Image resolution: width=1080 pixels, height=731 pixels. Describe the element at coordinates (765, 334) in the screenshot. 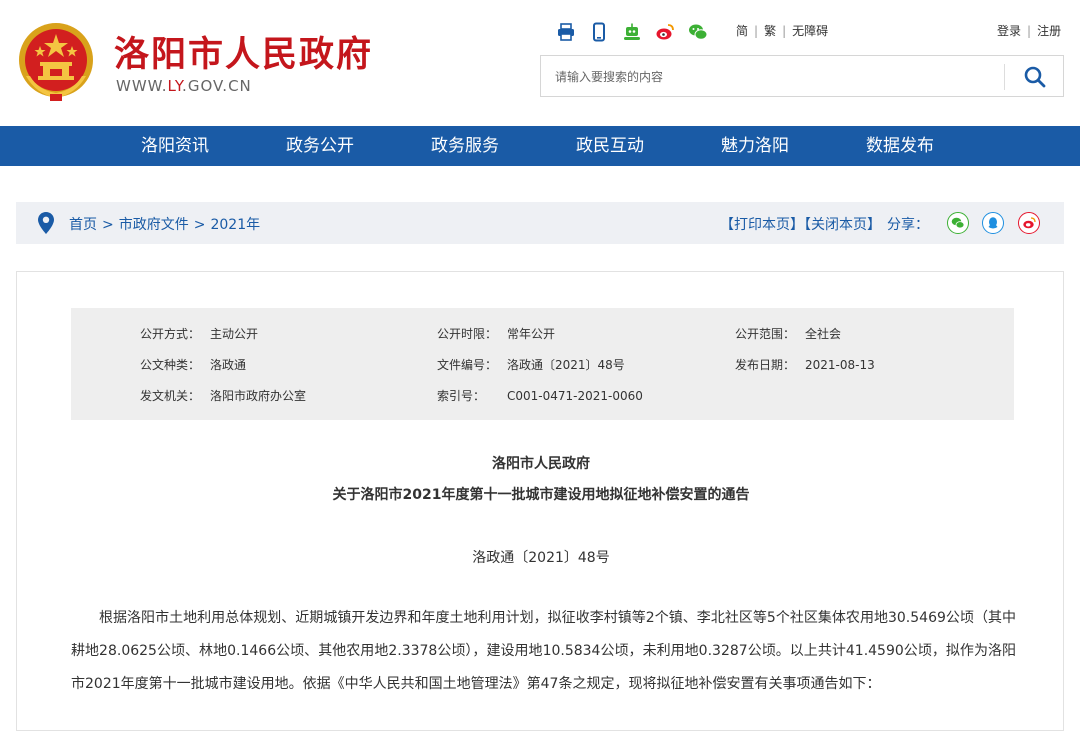

I see `meta-label: 公开范围：` at that location.